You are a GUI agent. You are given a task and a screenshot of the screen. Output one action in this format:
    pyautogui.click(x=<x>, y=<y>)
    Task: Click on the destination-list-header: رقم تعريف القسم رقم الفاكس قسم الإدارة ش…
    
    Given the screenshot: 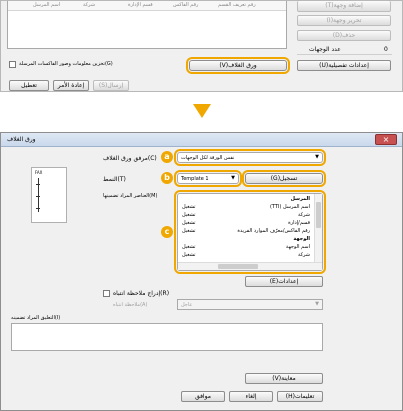 What is the action you would take?
    pyautogui.click(x=147, y=6)
    